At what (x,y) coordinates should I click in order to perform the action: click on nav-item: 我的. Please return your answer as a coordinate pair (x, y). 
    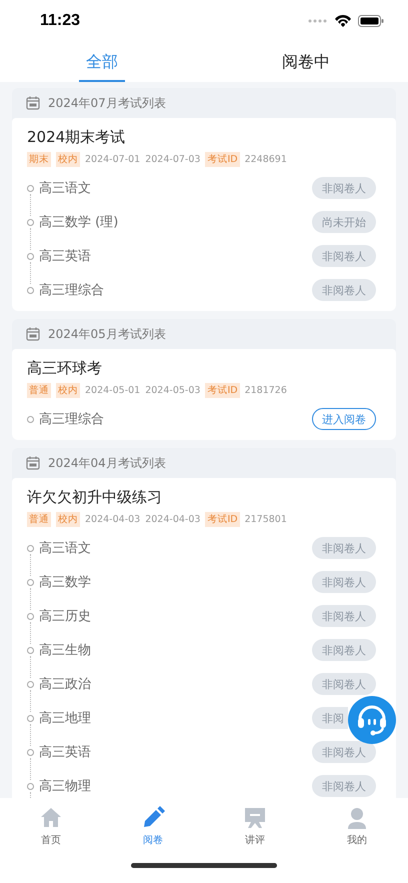
    Looking at the image, I should click on (357, 826).